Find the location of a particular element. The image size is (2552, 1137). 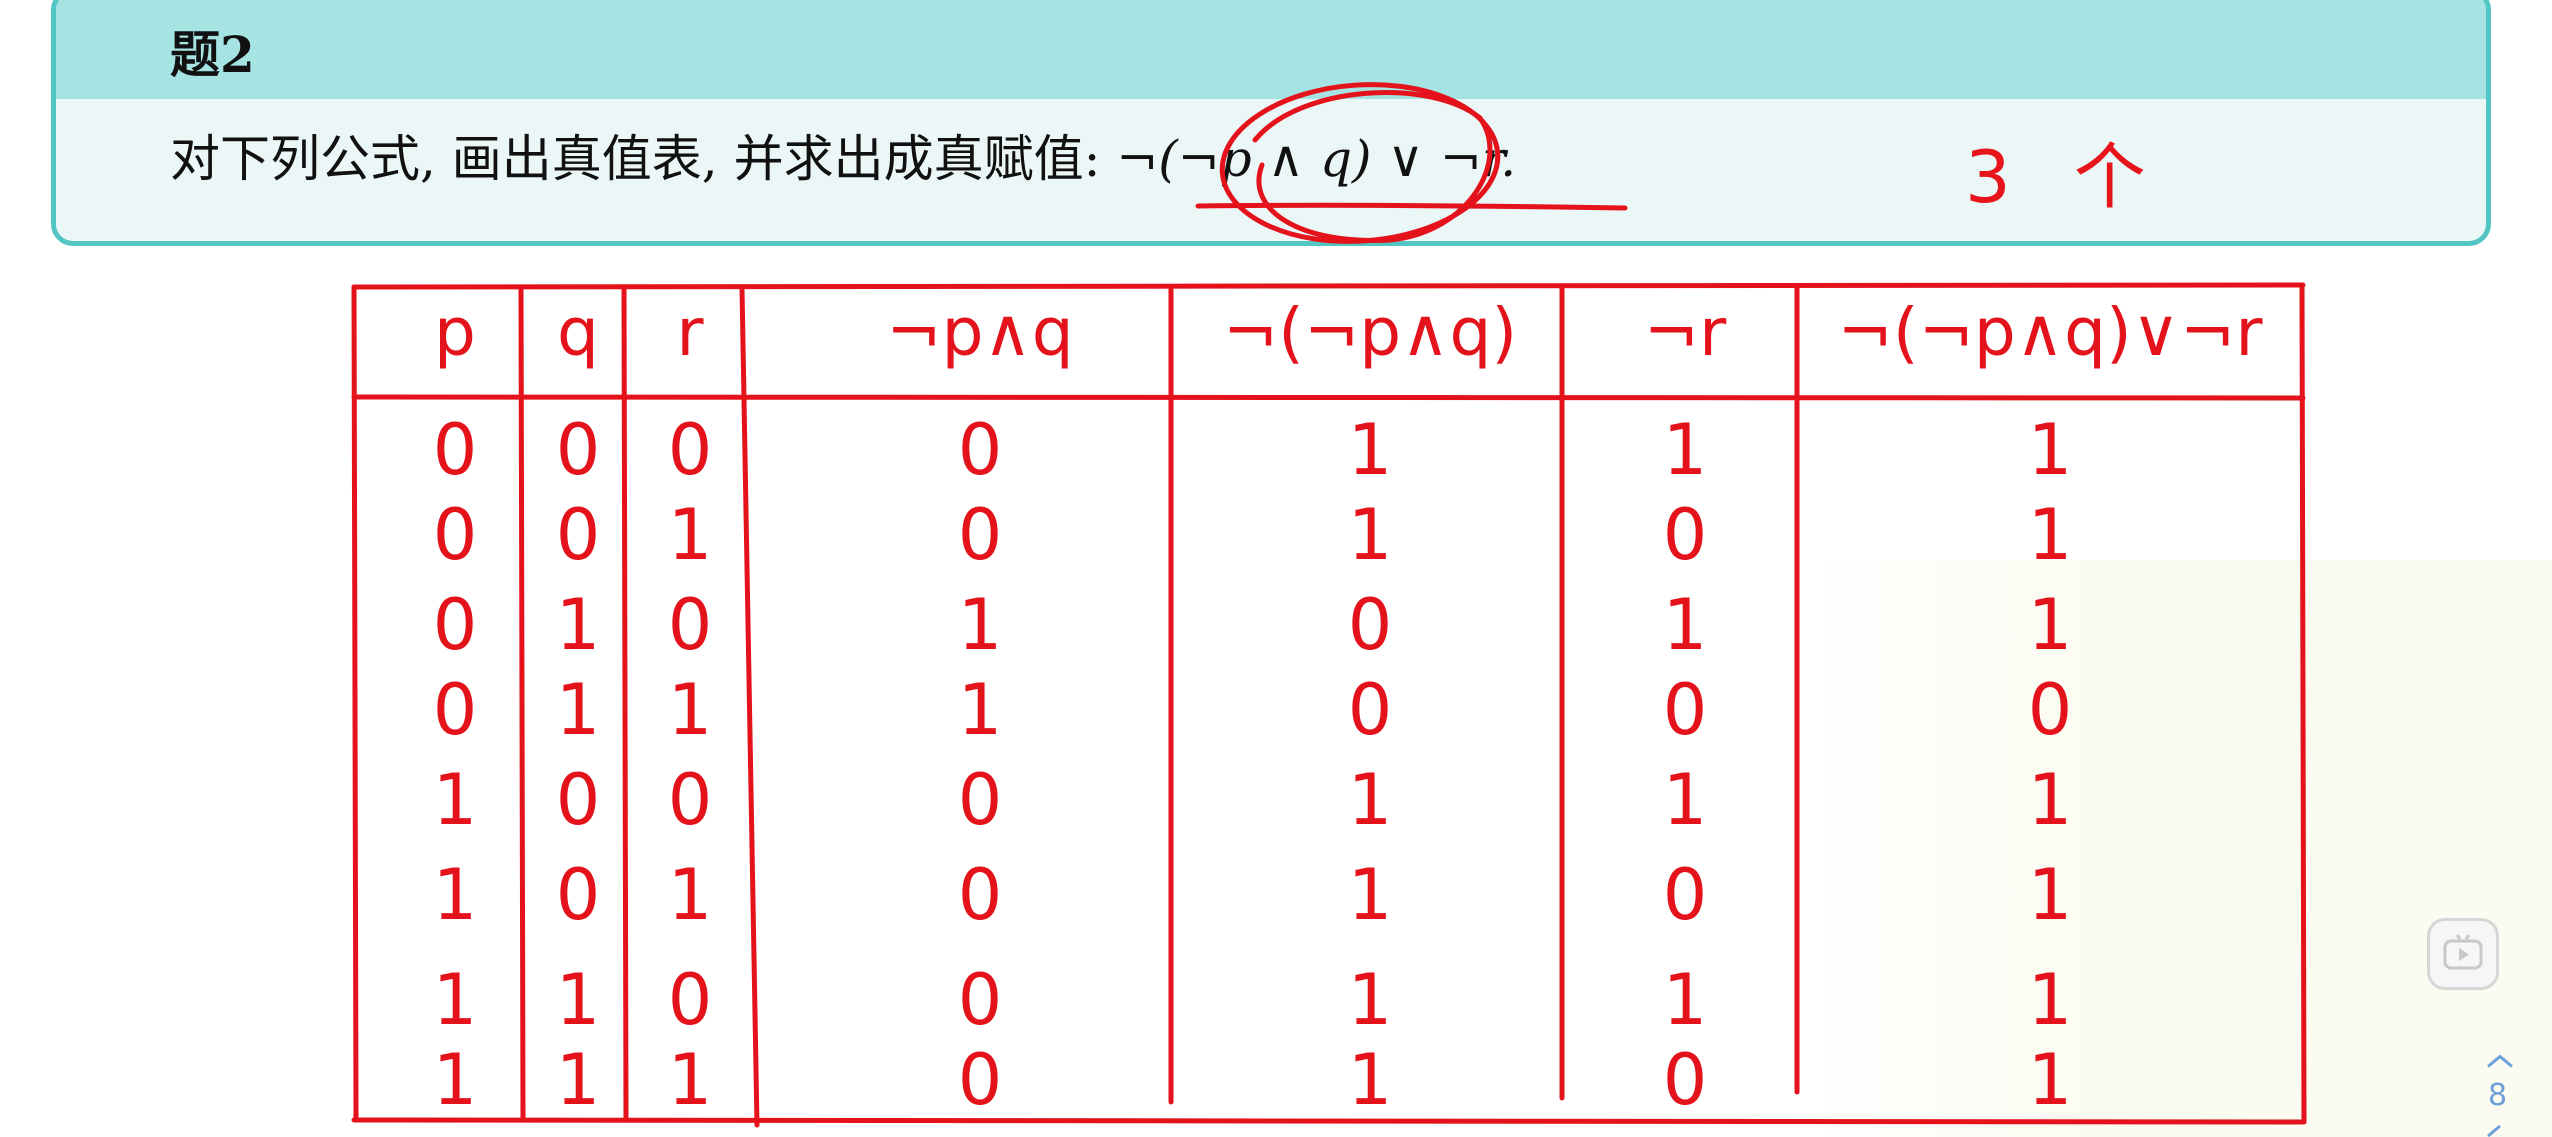

header-notp-and-q: ¬p∧q is located at coordinates (980, 332).